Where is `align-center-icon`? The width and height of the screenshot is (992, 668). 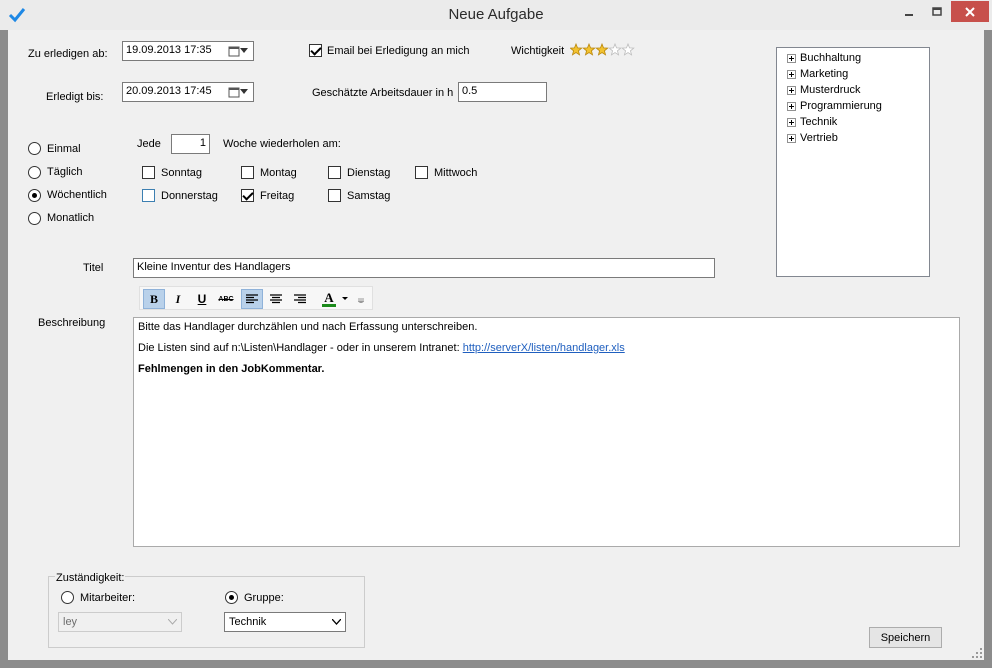
align-center-icon is located at coordinates (276, 299).